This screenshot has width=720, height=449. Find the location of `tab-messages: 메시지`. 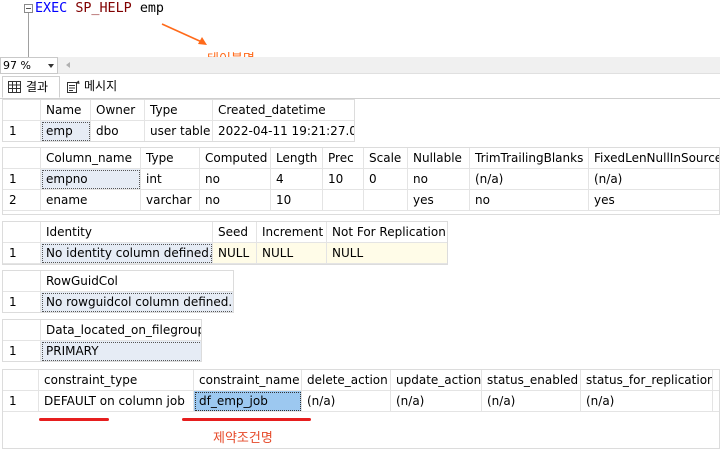

tab-messages: 메시지 is located at coordinates (97, 87).